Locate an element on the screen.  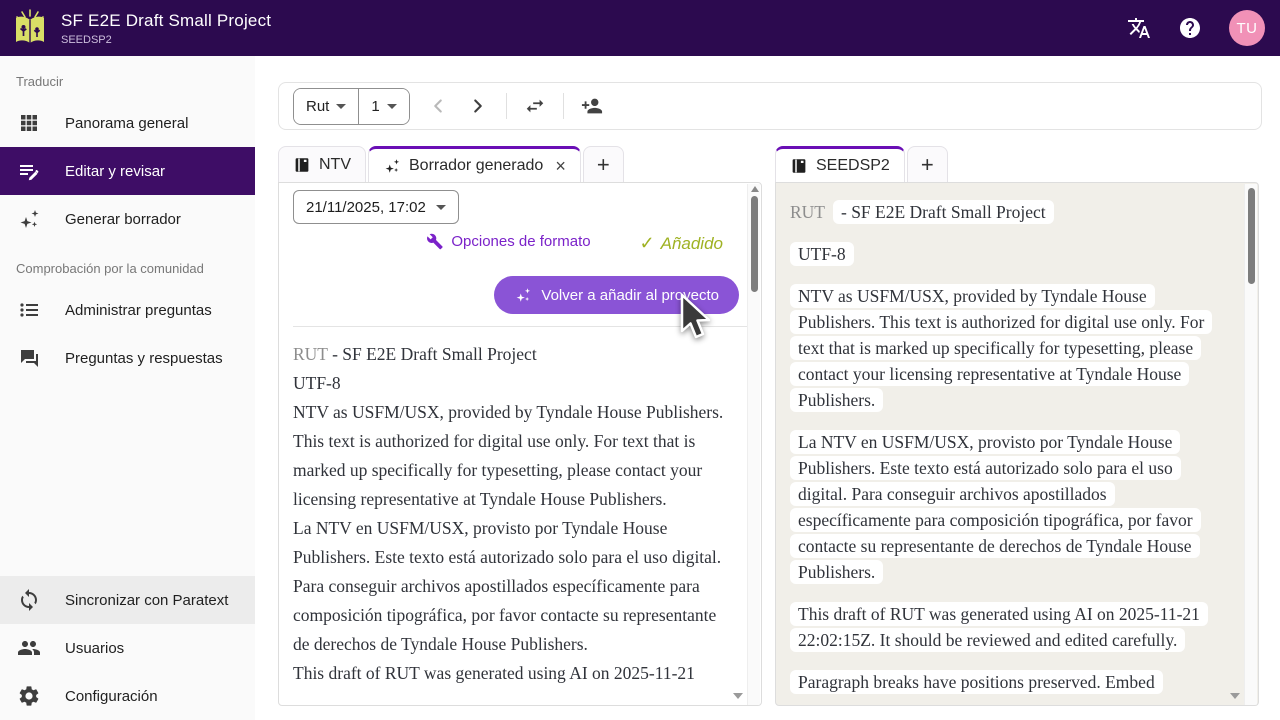
sidebar-item-edit-review: Editar y revisar is located at coordinates (127, 171).